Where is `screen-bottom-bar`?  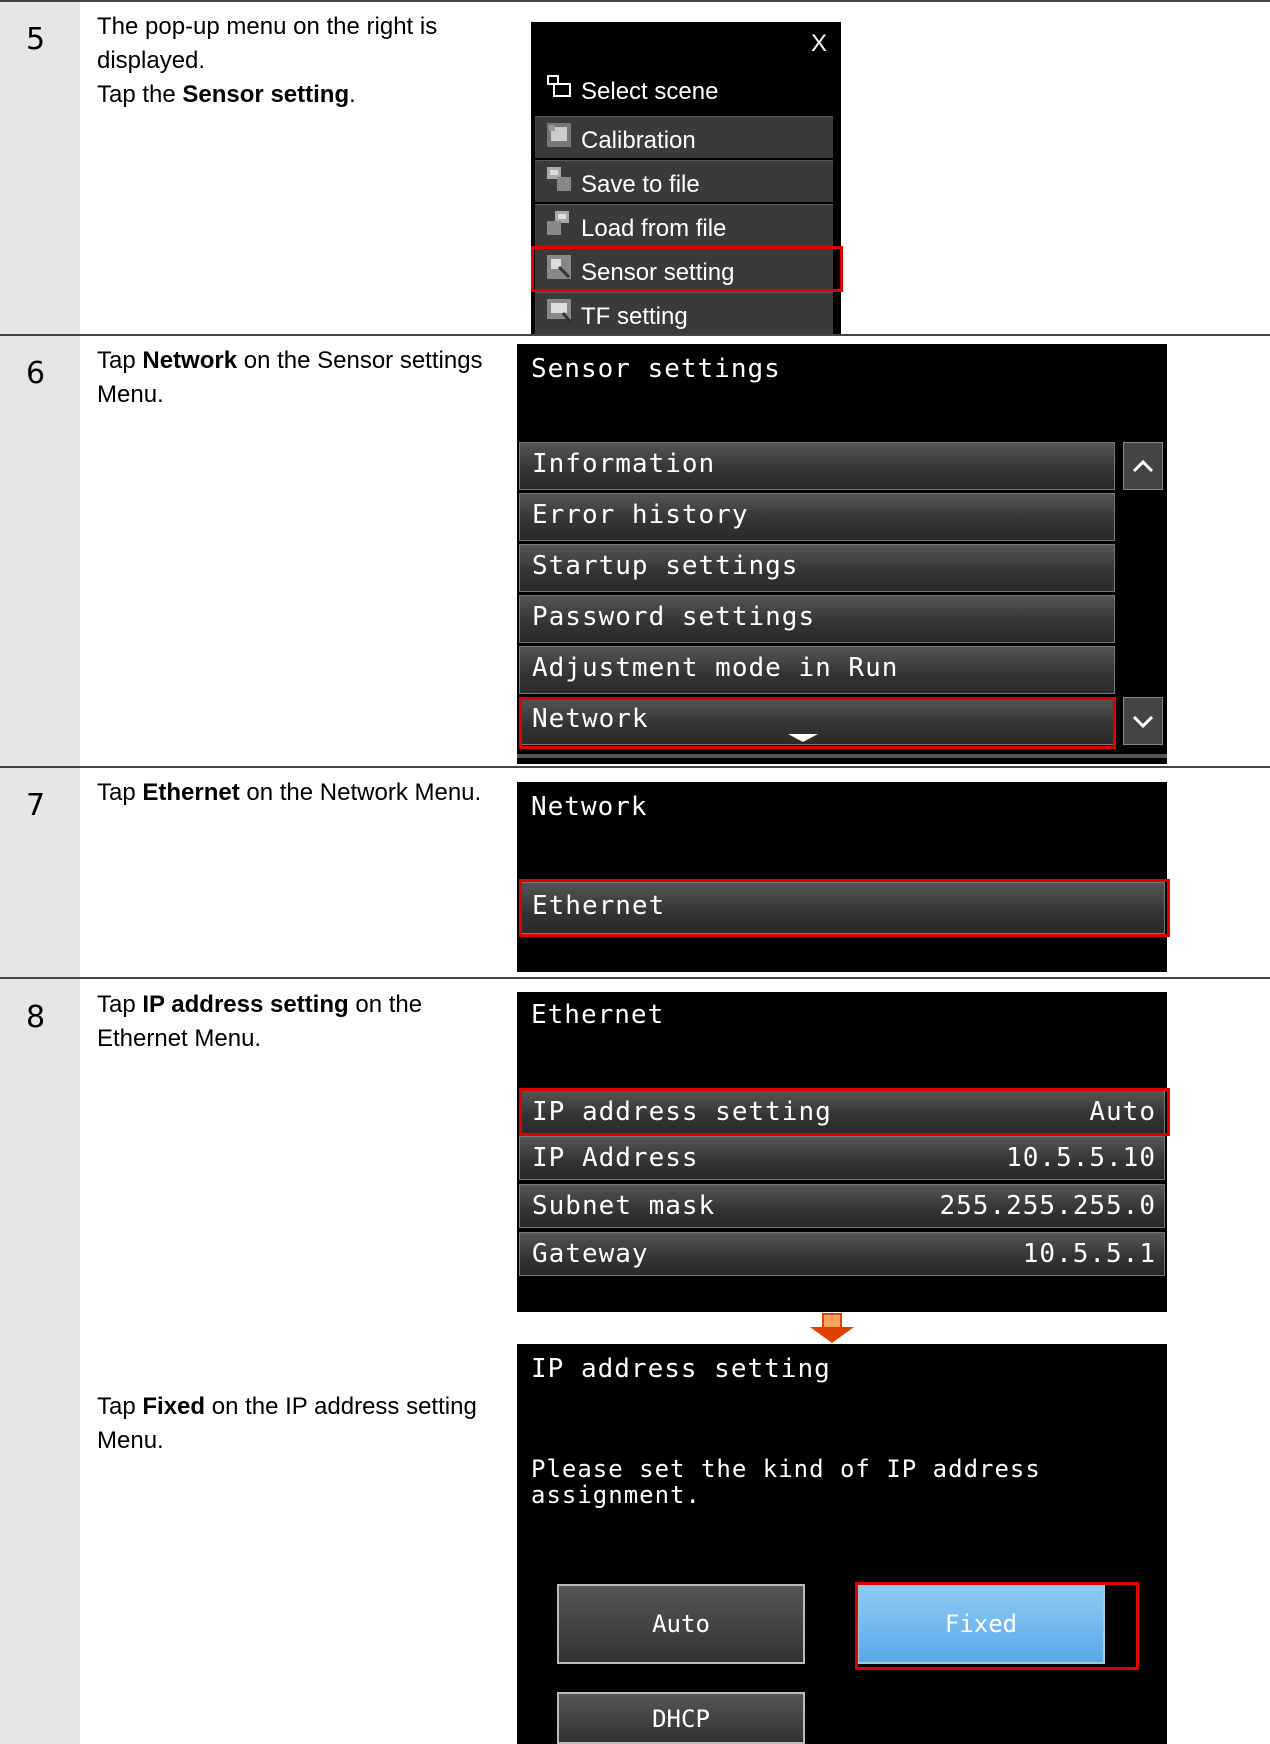 screen-bottom-bar is located at coordinates (842, 756).